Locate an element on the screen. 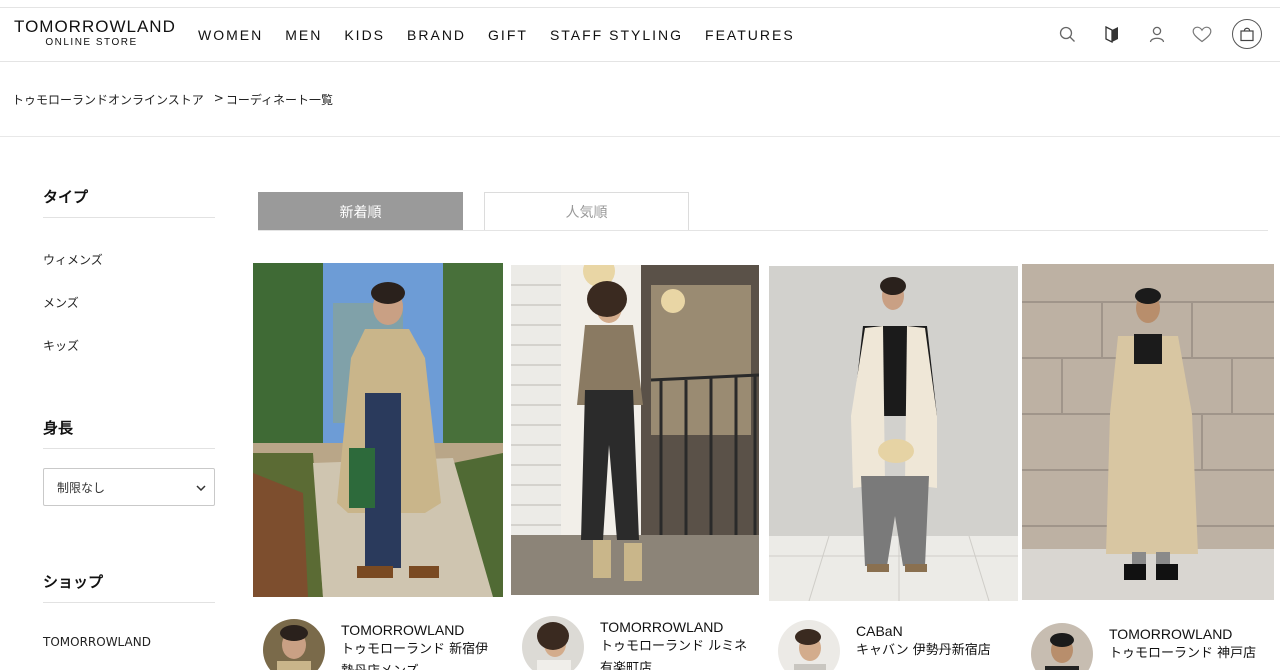 The width and height of the screenshot is (1280, 670). height-heading: 身長 is located at coordinates (129, 433).